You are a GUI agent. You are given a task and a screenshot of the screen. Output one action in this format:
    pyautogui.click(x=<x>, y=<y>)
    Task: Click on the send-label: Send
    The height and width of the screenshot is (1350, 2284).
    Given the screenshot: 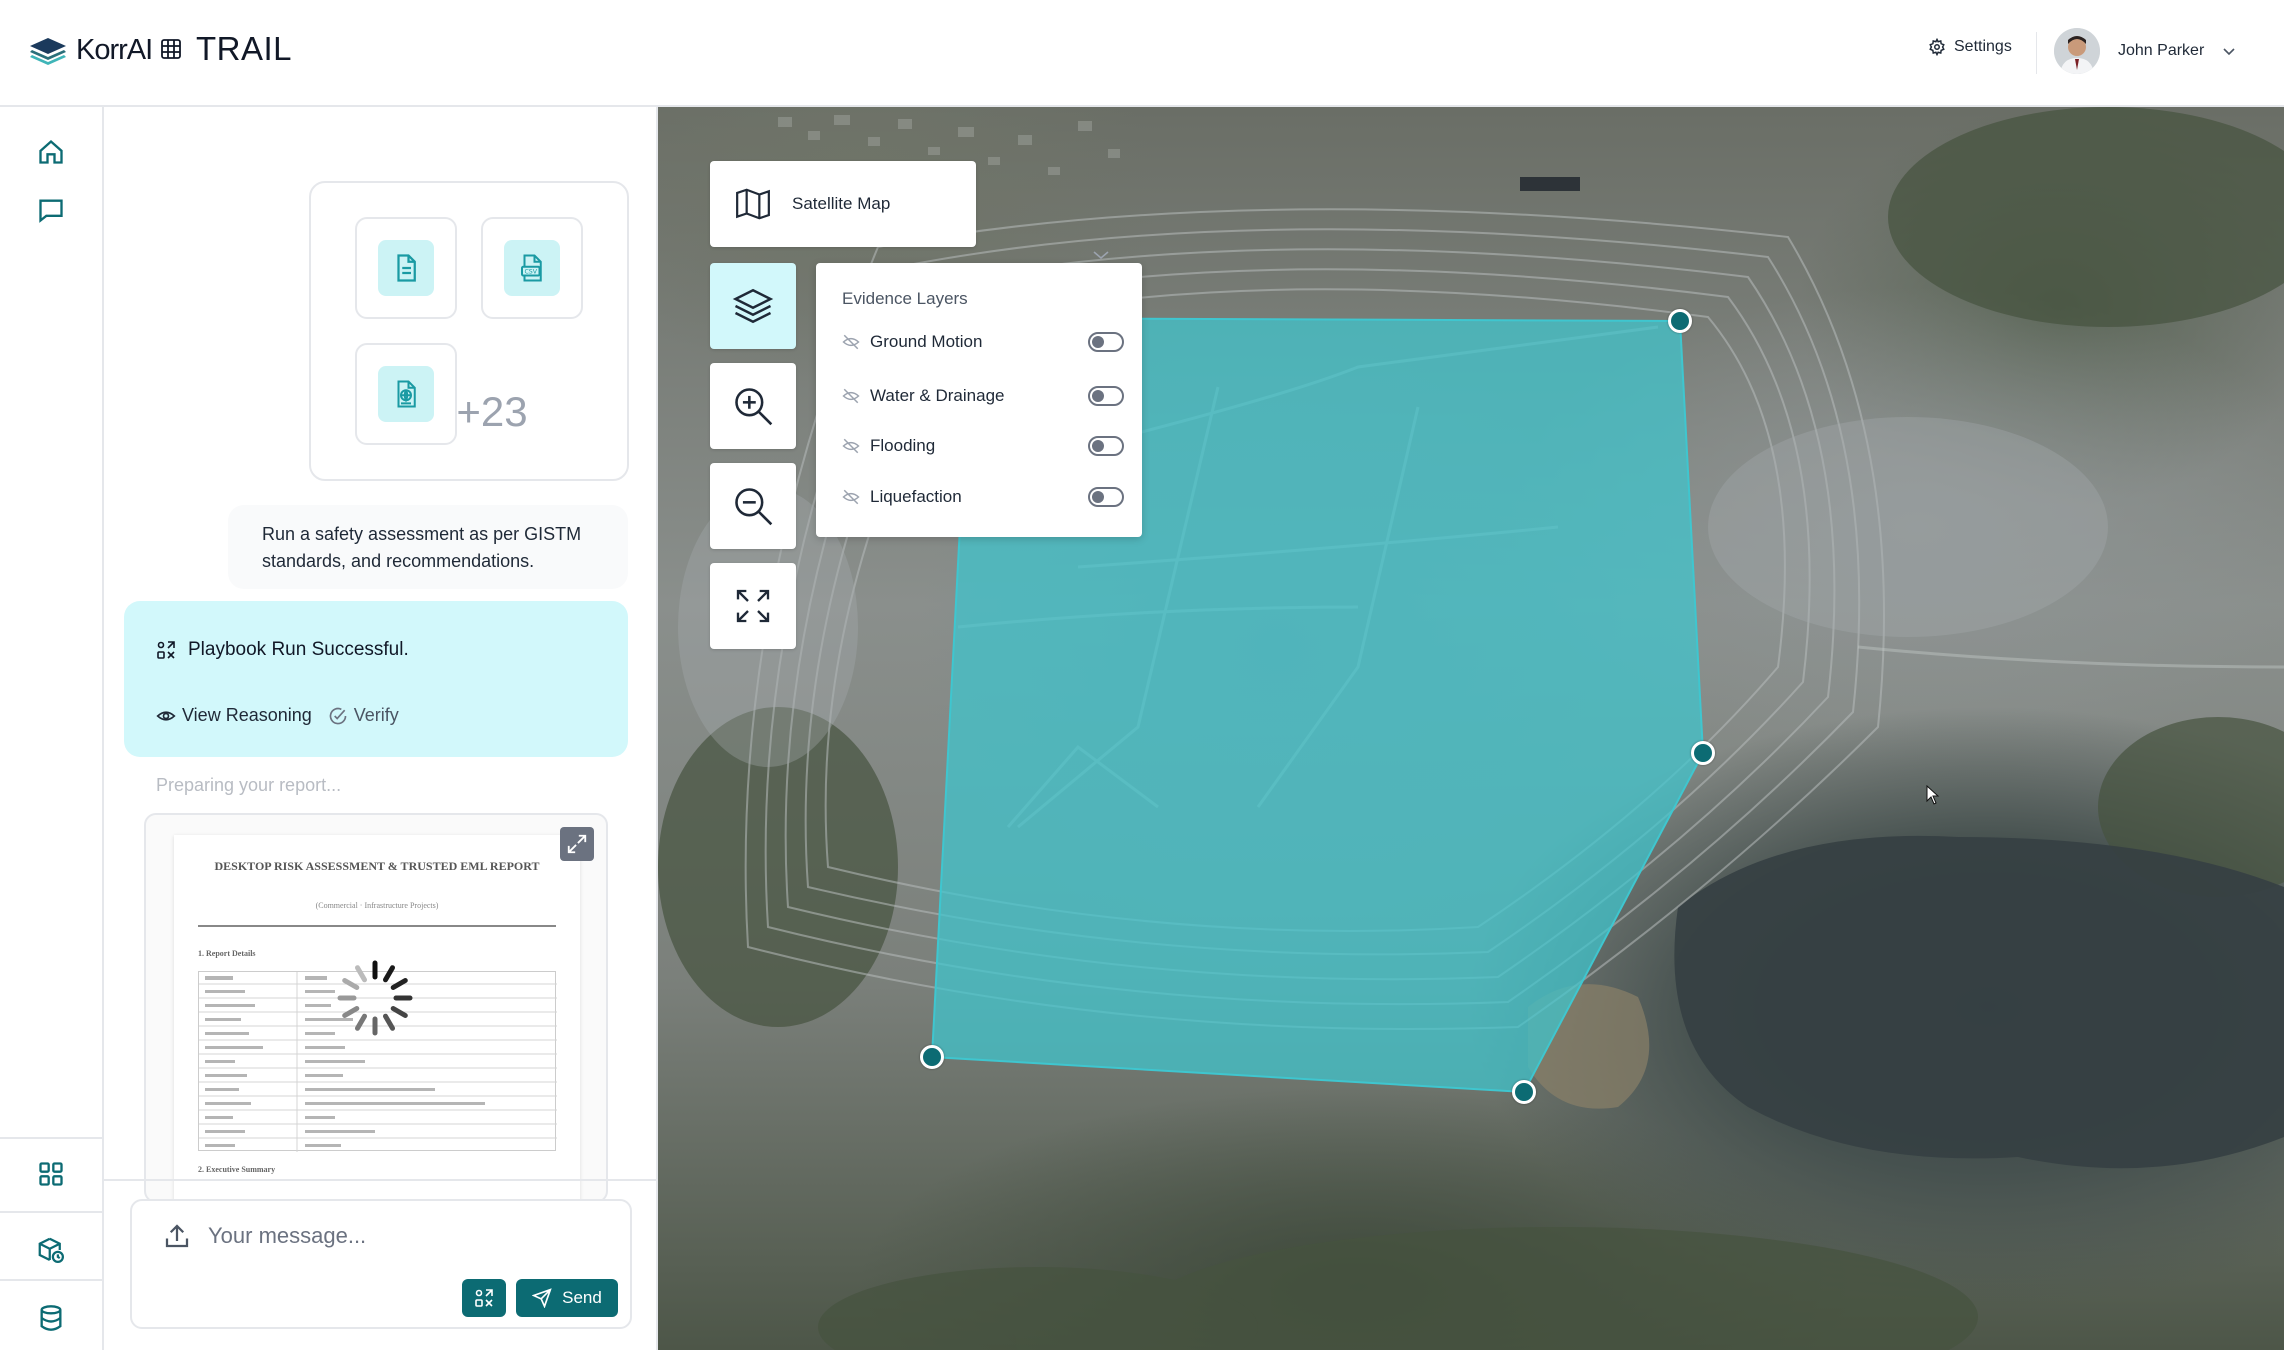 What is the action you would take?
    pyautogui.click(x=582, y=1297)
    